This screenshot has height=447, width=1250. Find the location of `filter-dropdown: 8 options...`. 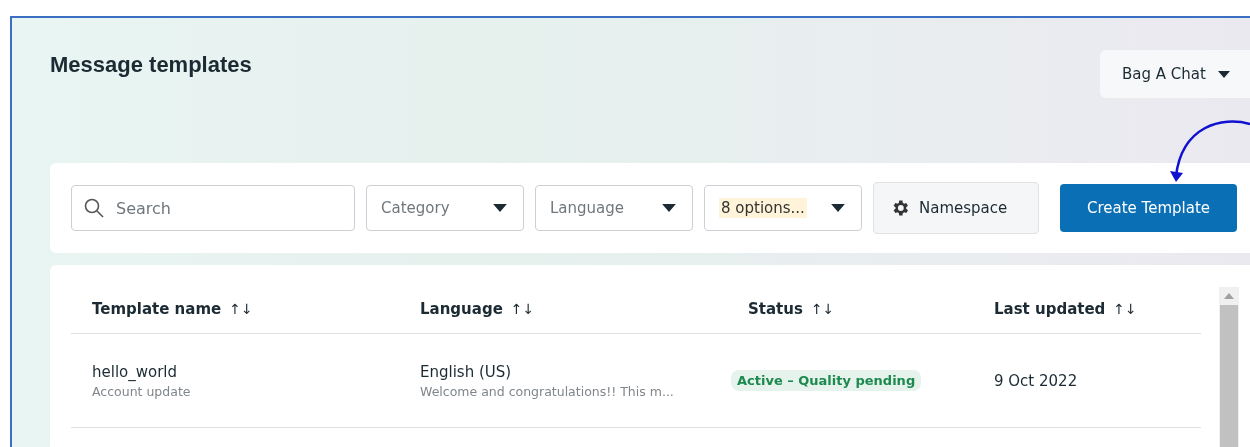

filter-dropdown: 8 options... is located at coordinates (783, 208).